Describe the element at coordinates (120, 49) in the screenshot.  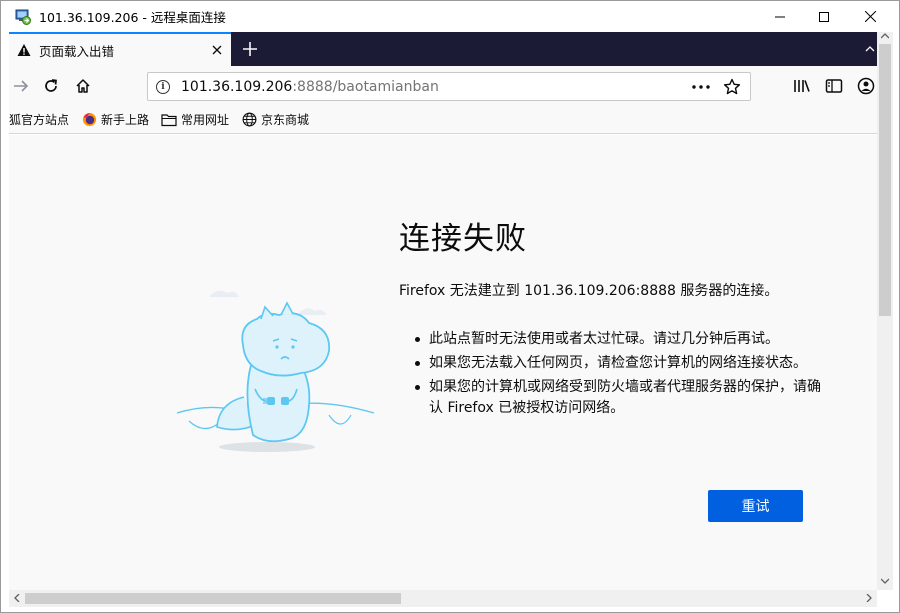
I see `tab-error-page: 页面载入出错` at that location.